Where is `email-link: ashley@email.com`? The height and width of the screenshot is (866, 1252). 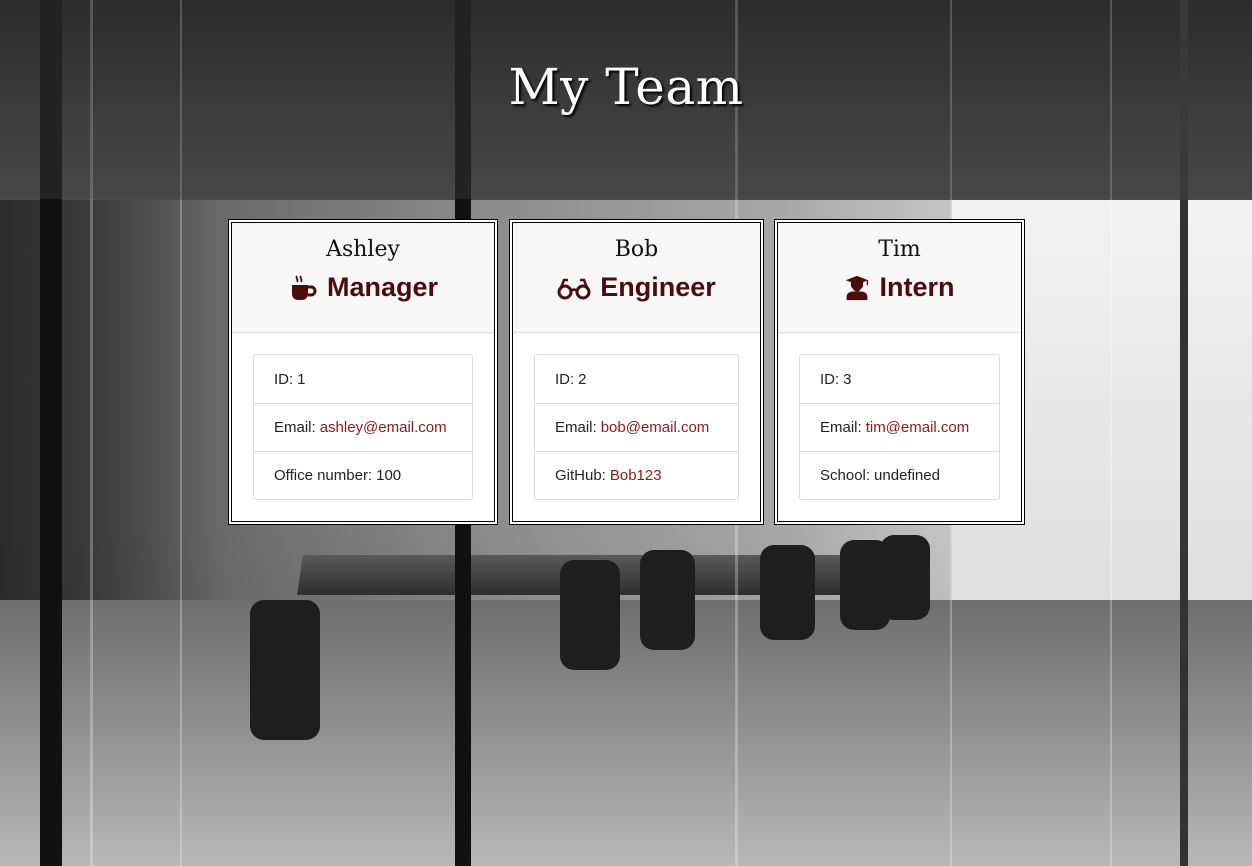 email-link: ashley@email.com is located at coordinates (383, 427).